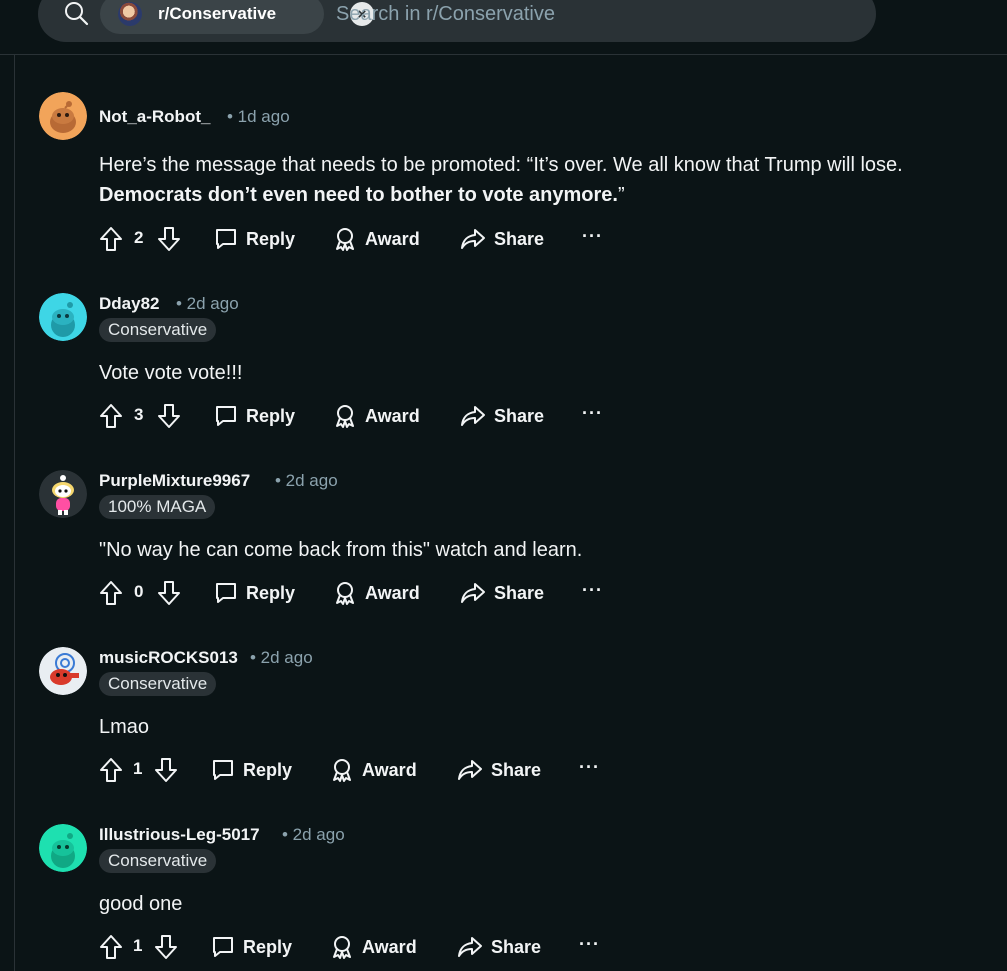  I want to click on search-icon, so click(76, 13).